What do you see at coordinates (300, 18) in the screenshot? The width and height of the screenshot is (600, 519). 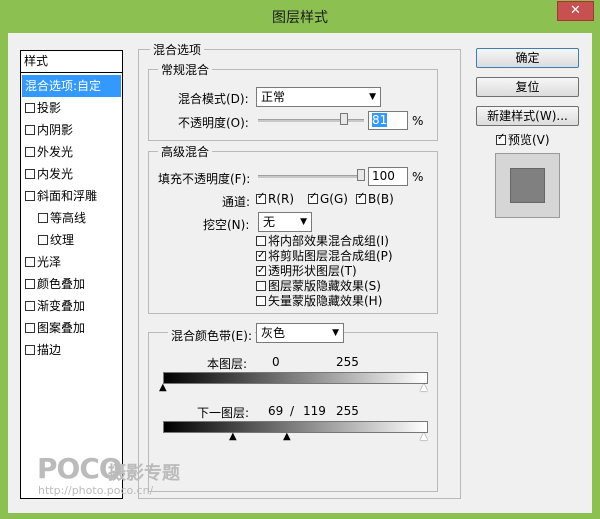 I see `window-title: 图层样式` at bounding box center [300, 18].